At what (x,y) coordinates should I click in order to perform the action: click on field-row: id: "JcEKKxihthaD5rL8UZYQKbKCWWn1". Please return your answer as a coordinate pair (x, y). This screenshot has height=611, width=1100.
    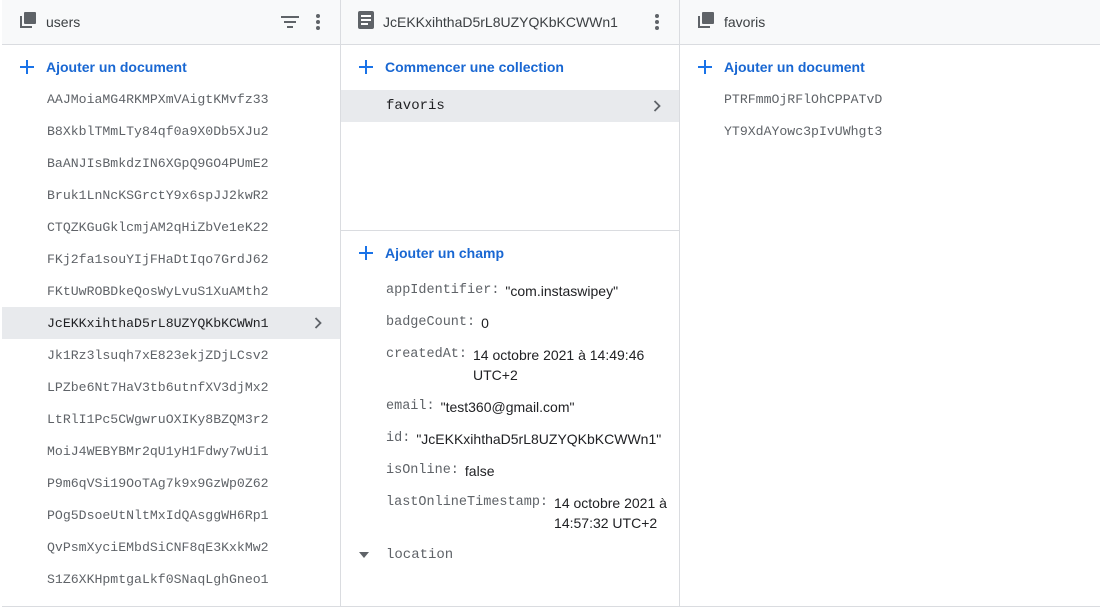
    Looking at the image, I should click on (510, 439).